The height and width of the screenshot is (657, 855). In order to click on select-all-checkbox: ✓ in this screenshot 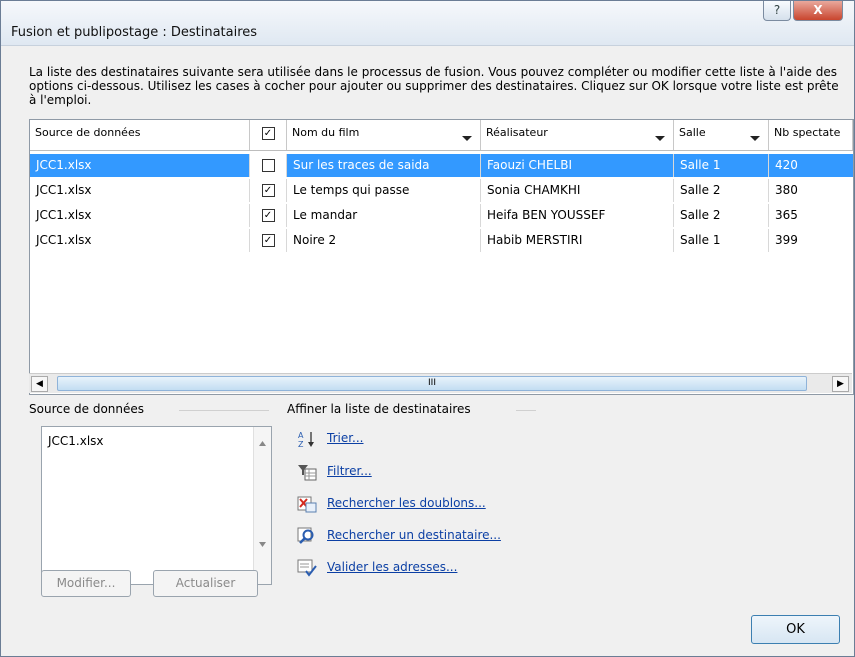, I will do `click(268, 133)`.